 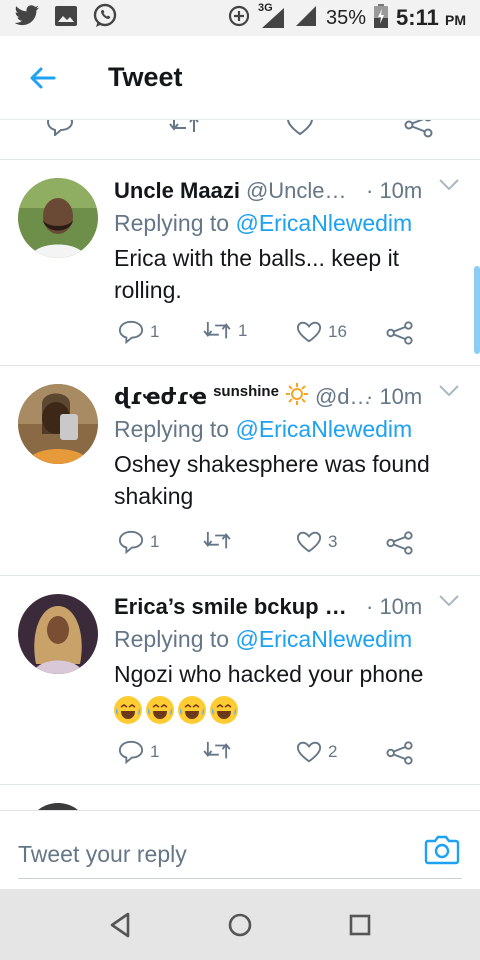 I want to click on tweet-header: Uncle Maazi @Uncle… · 10m, so click(x=289, y=191).